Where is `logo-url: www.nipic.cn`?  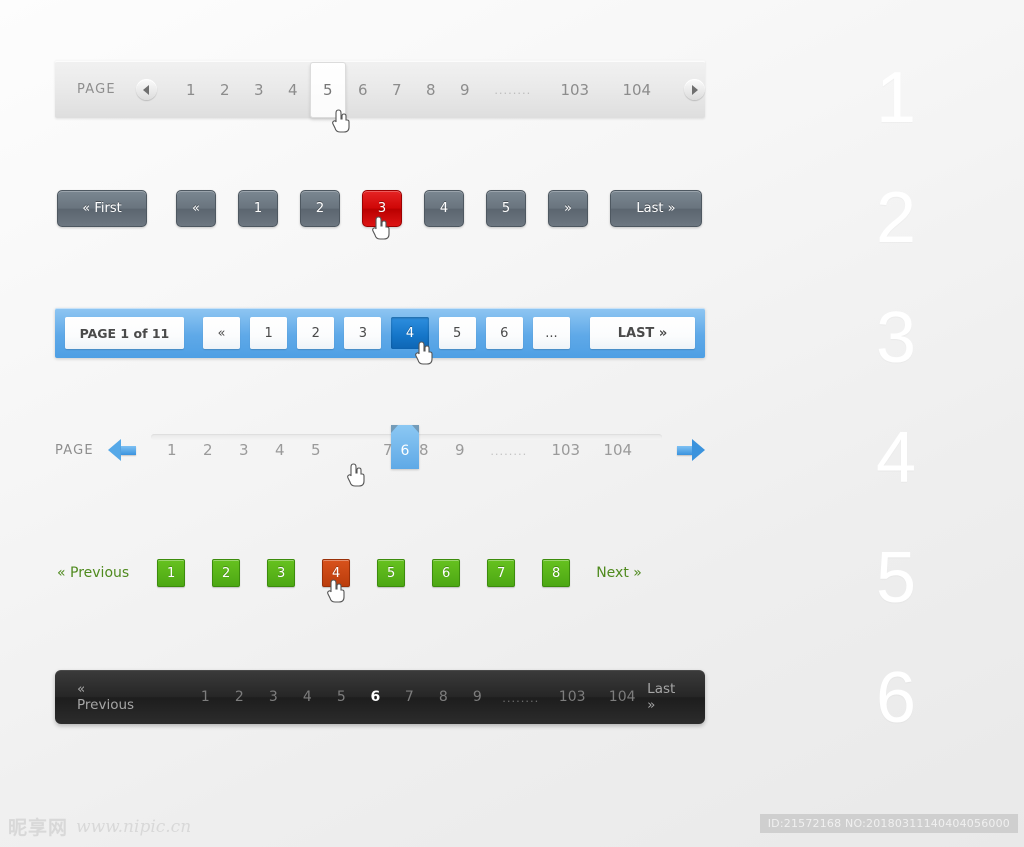
logo-url: www.nipic.cn is located at coordinates (134, 826).